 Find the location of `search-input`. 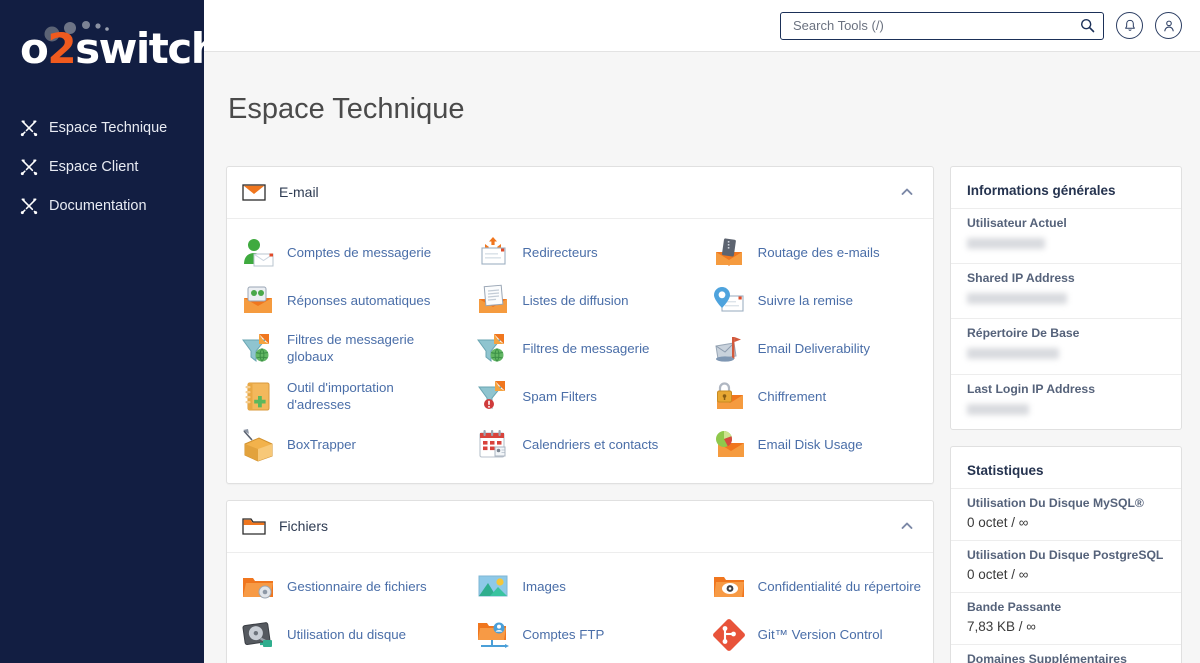

search-input is located at coordinates (935, 25).